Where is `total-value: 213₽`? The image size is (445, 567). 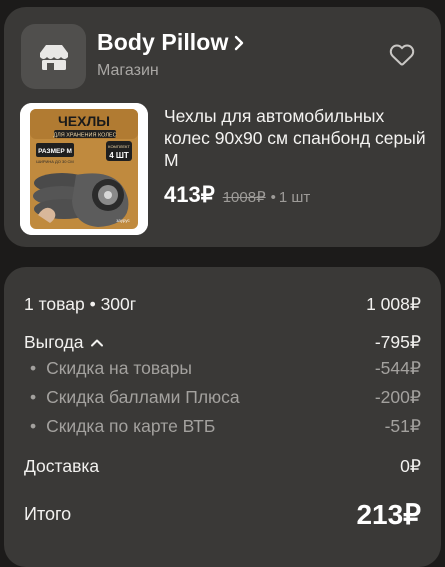 total-value: 213₽ is located at coordinates (388, 514).